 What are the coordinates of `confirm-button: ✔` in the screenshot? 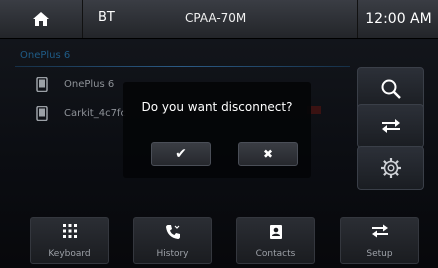 It's located at (181, 154).